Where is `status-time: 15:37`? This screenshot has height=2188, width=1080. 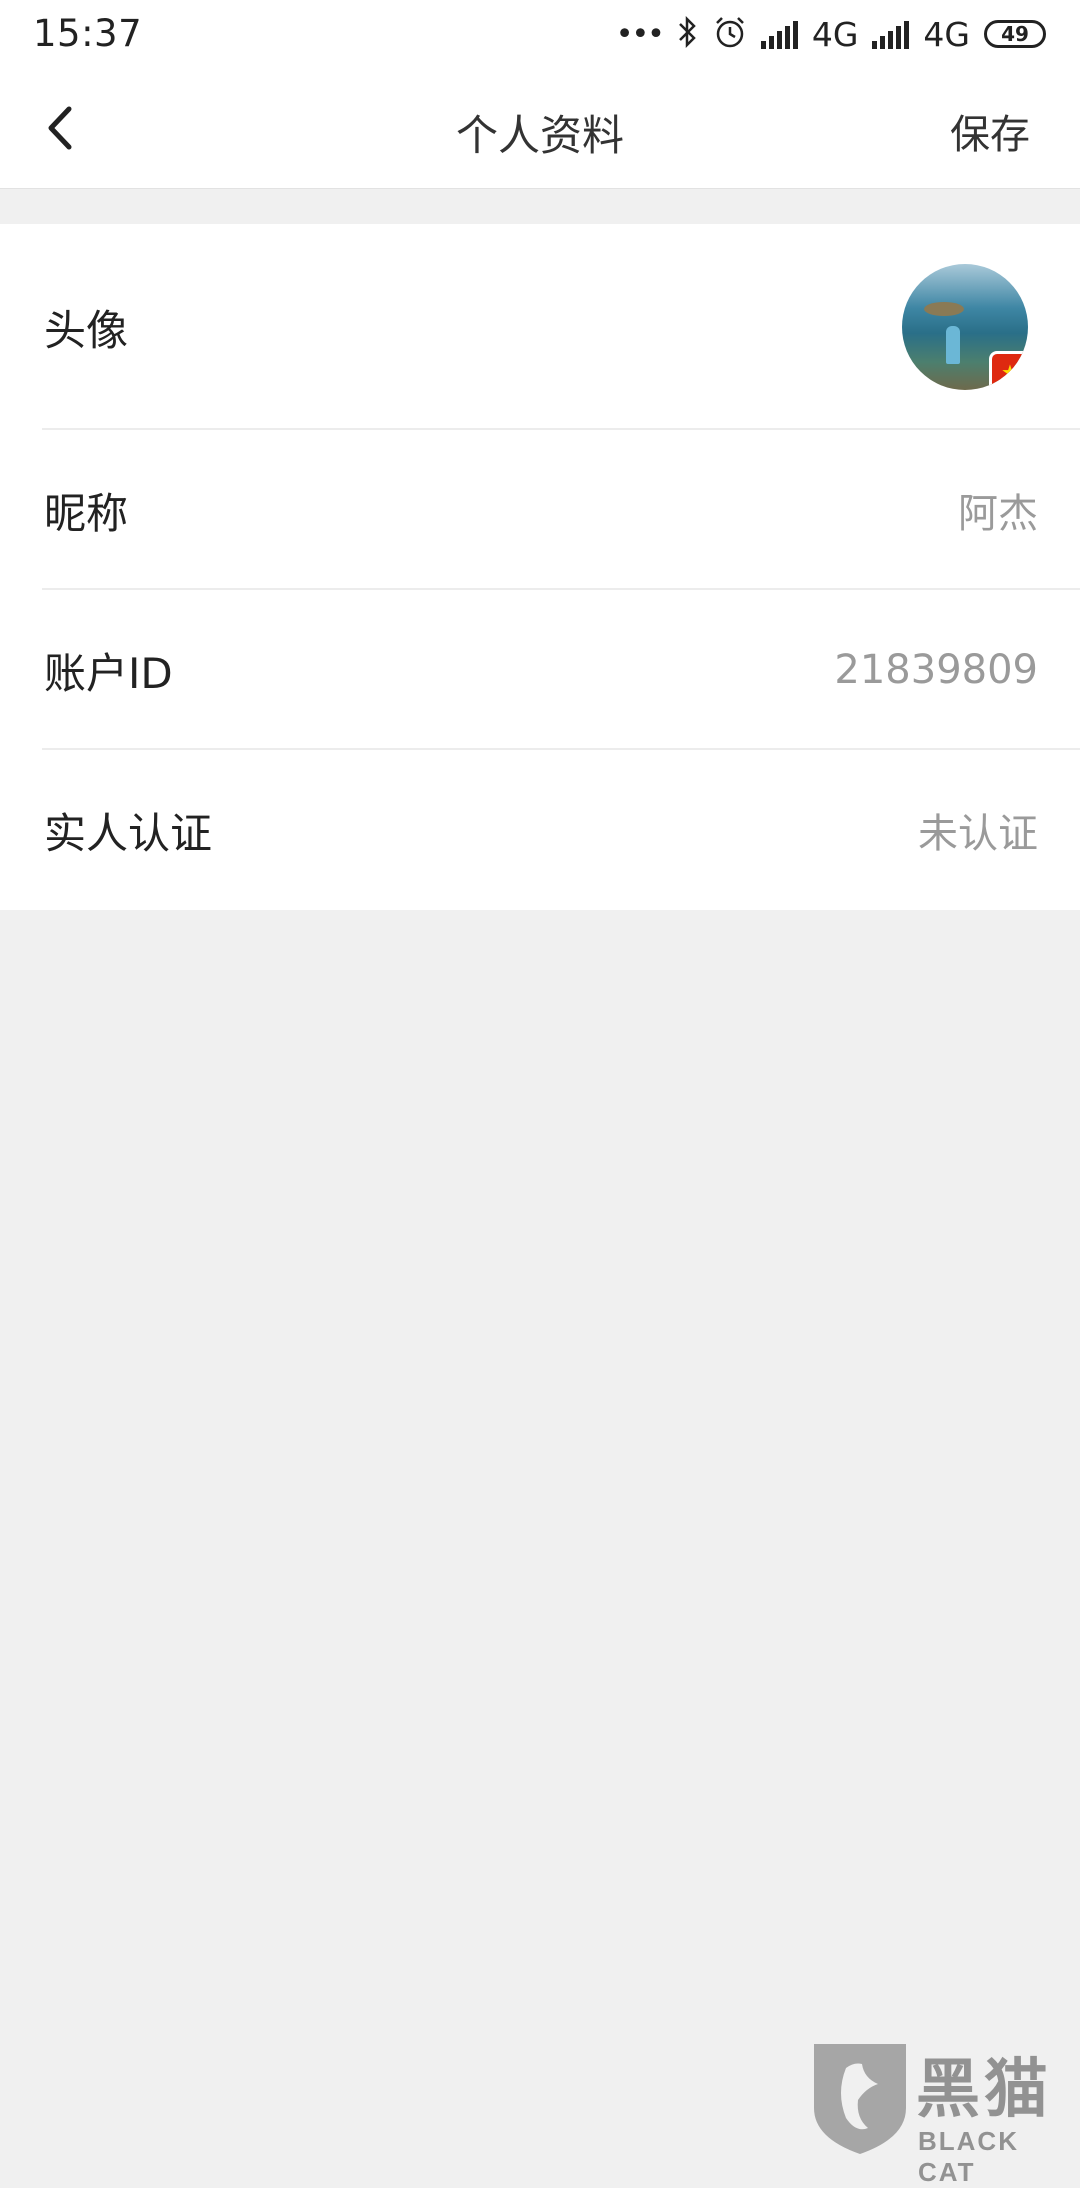 status-time: 15:37 is located at coordinates (88, 33).